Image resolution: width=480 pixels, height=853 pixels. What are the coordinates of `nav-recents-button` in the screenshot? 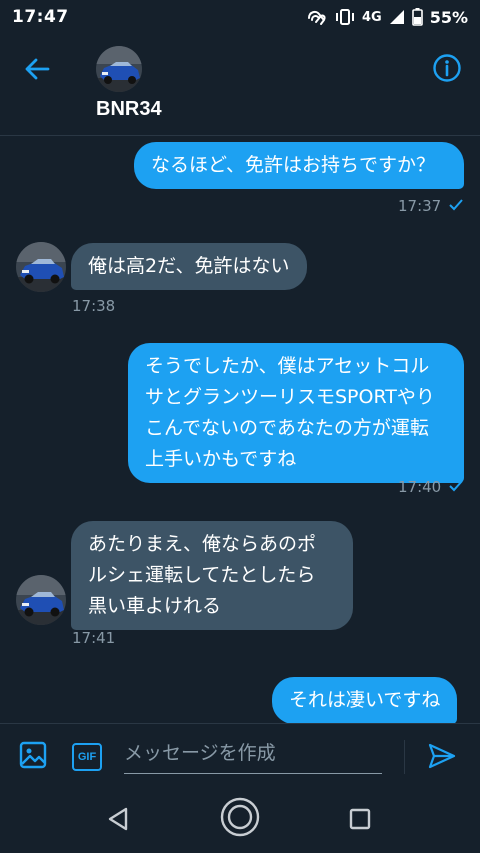 It's located at (360, 821).